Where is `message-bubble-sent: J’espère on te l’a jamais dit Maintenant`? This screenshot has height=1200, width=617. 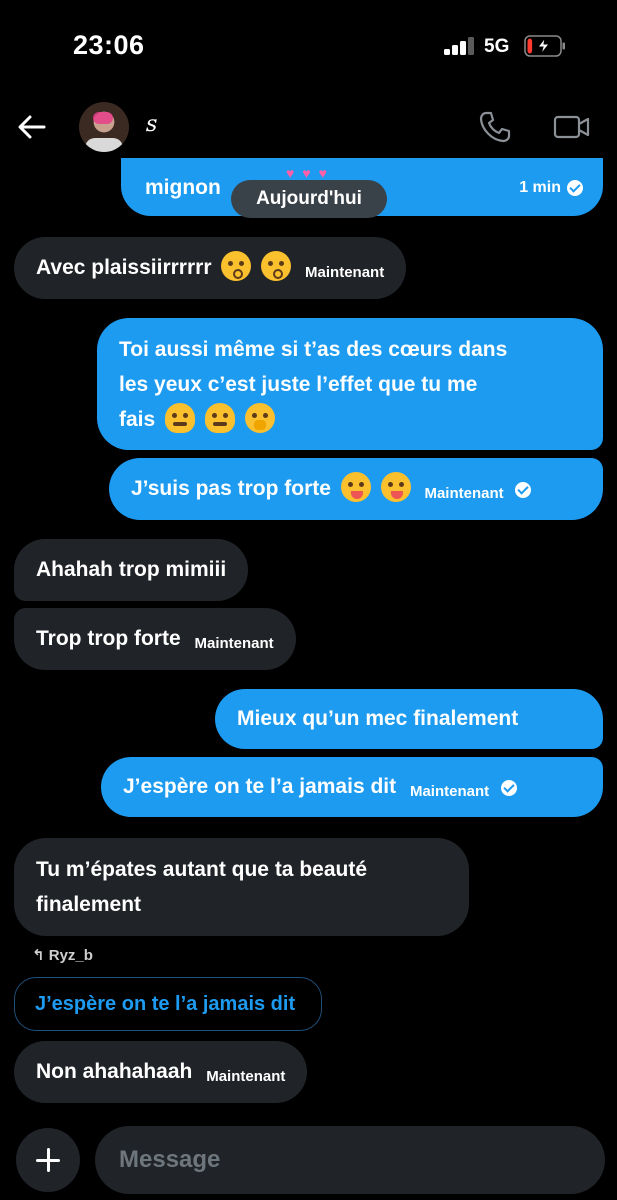
message-bubble-sent: J’espère on te l’a jamais dit Maintenant is located at coordinates (352, 787).